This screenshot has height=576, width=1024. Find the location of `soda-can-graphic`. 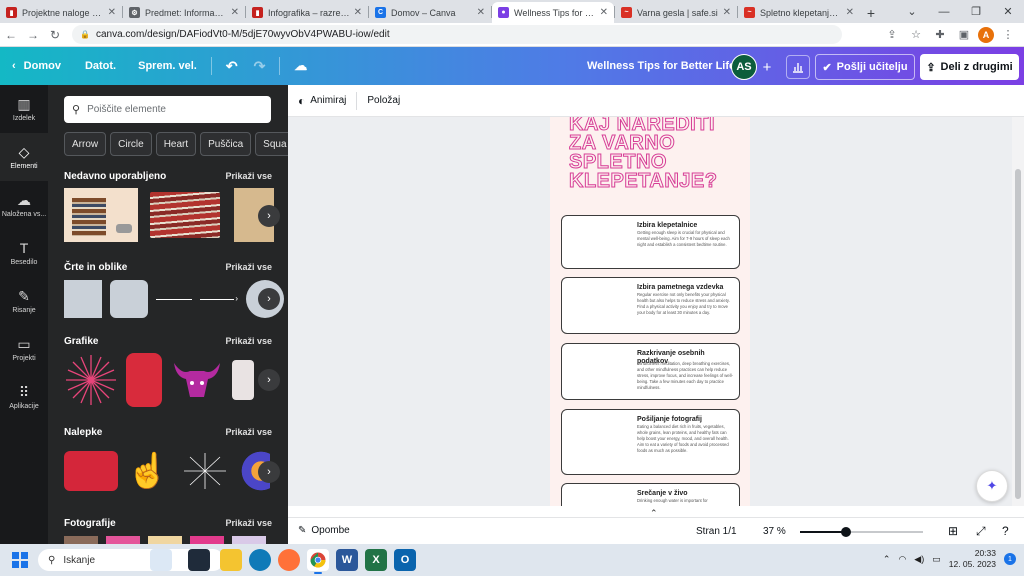

soda-can-graphic is located at coordinates (144, 380).